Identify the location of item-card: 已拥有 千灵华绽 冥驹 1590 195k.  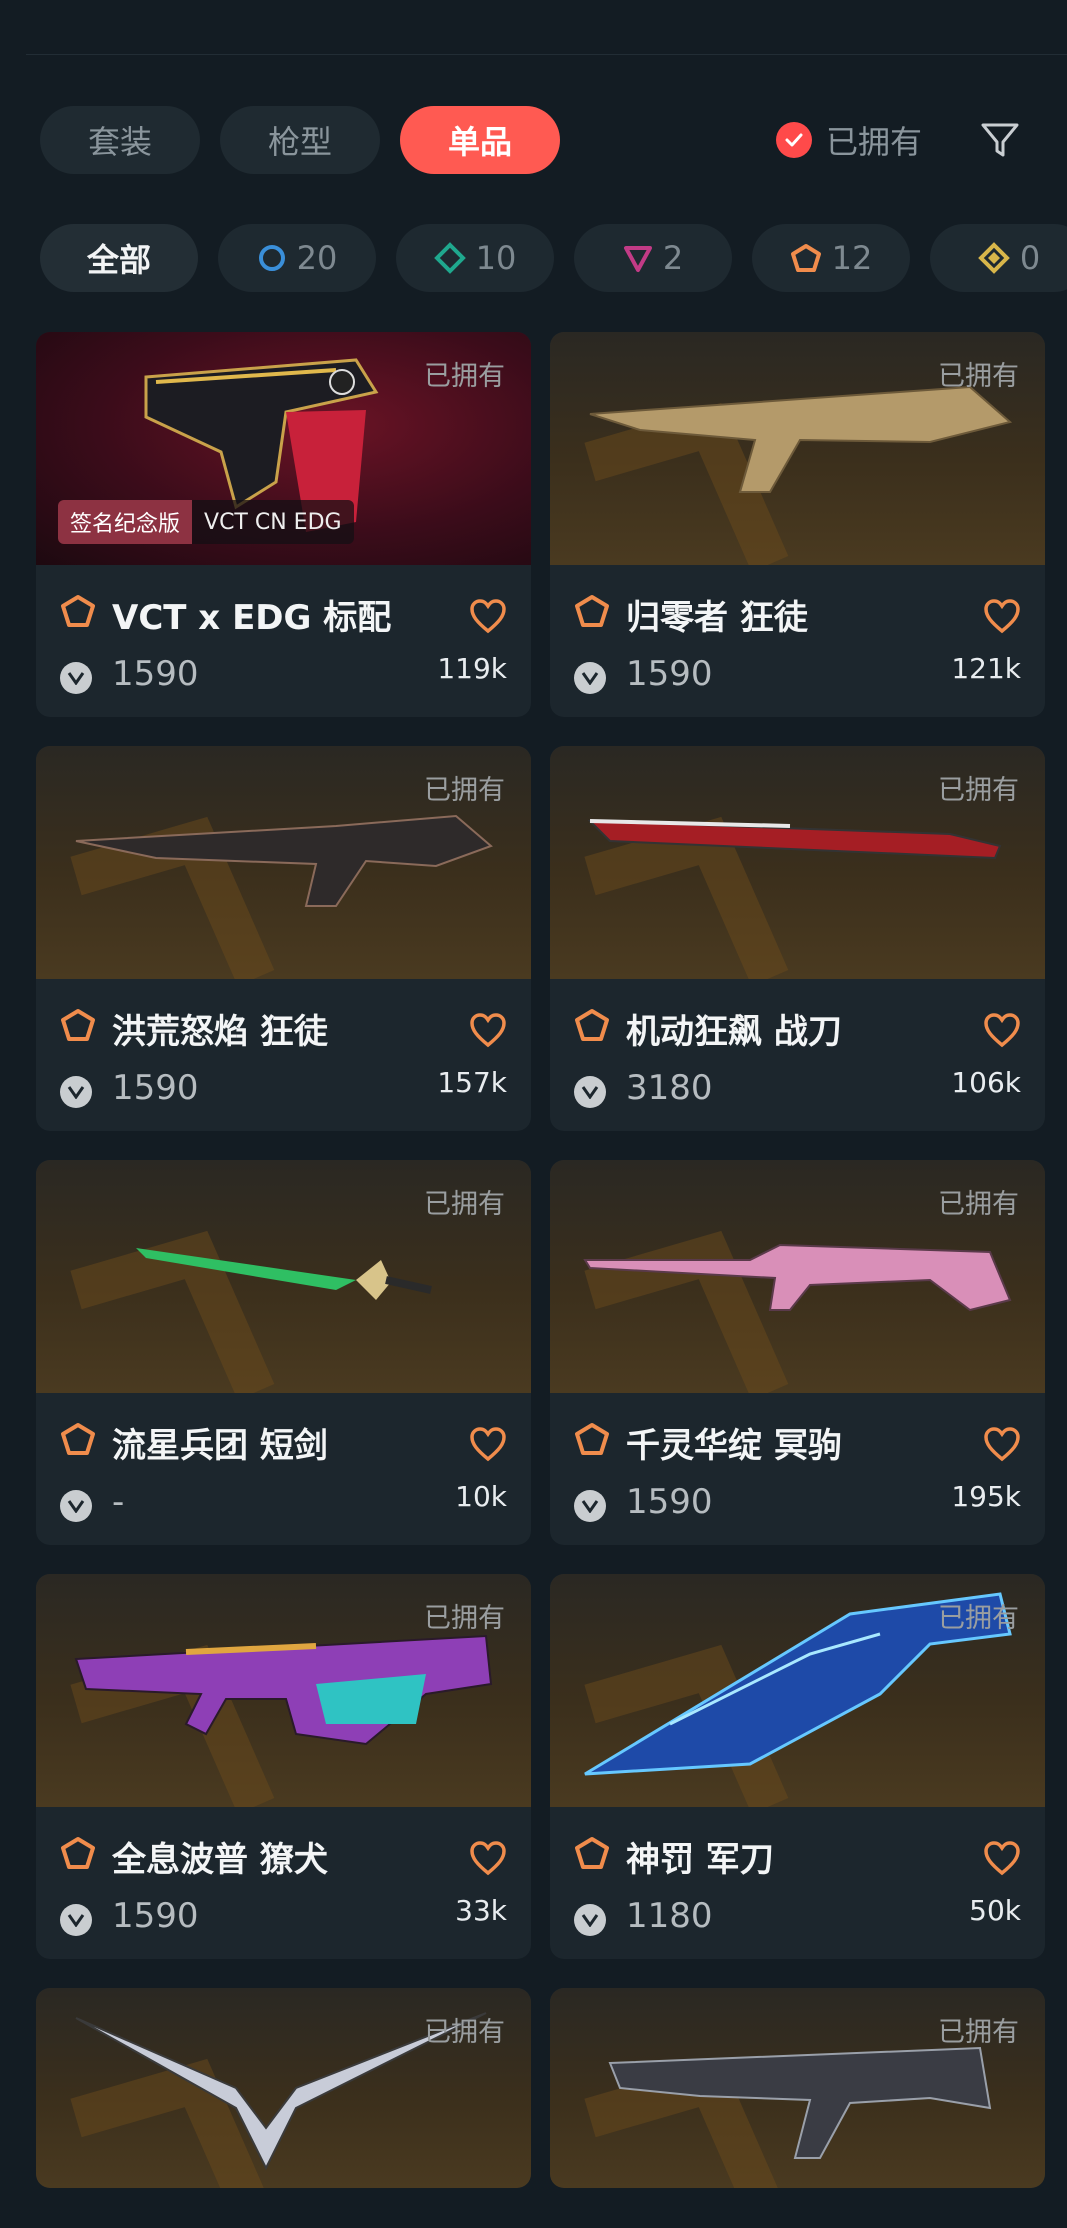
(797, 1352).